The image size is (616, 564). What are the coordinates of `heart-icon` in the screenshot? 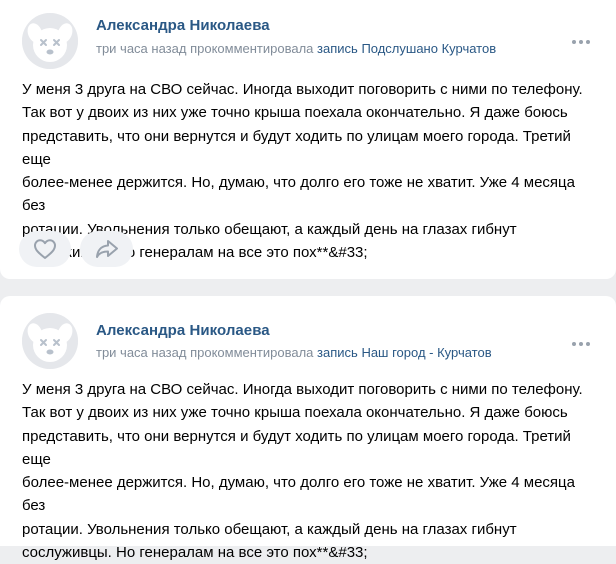 It's located at (45, 249).